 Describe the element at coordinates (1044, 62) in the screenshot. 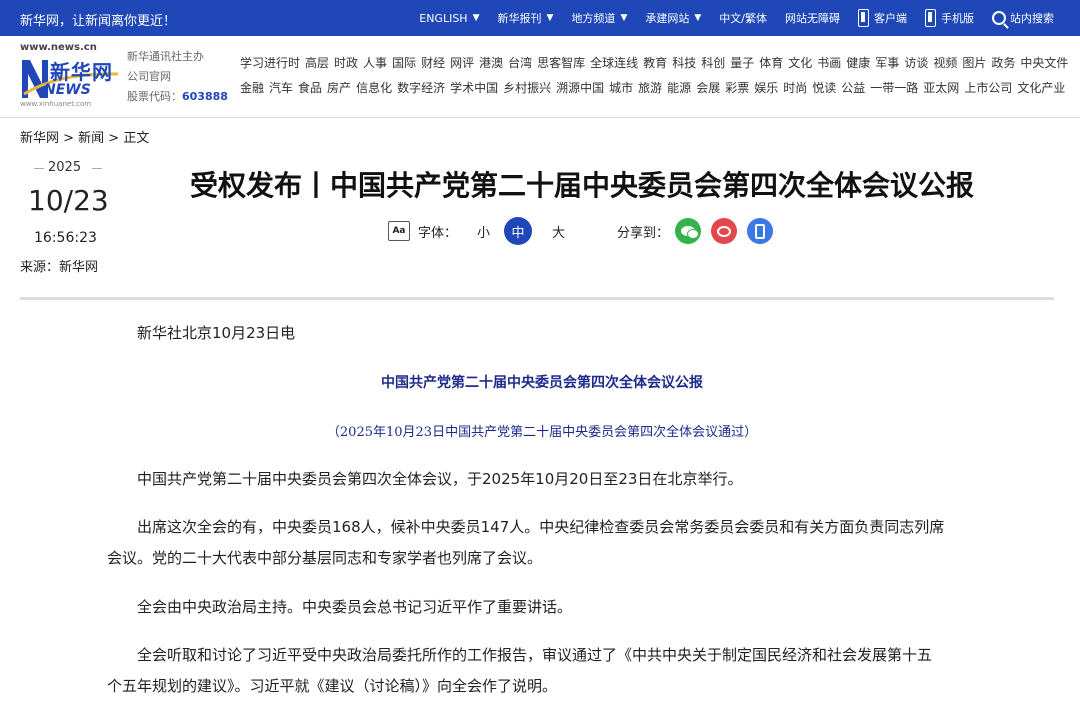

I see `channel-link: 中央文件` at that location.